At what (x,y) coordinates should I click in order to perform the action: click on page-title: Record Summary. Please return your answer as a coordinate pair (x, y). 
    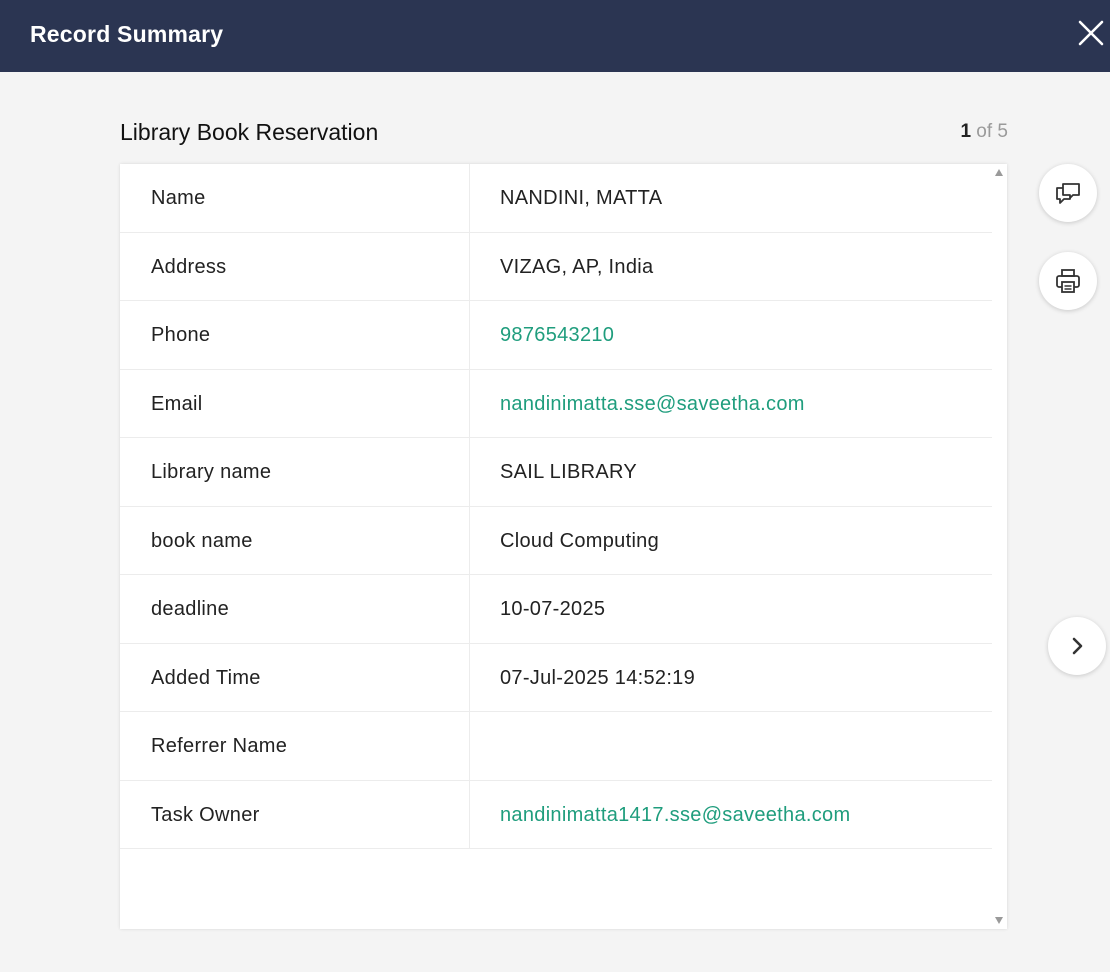
    Looking at the image, I should click on (127, 34).